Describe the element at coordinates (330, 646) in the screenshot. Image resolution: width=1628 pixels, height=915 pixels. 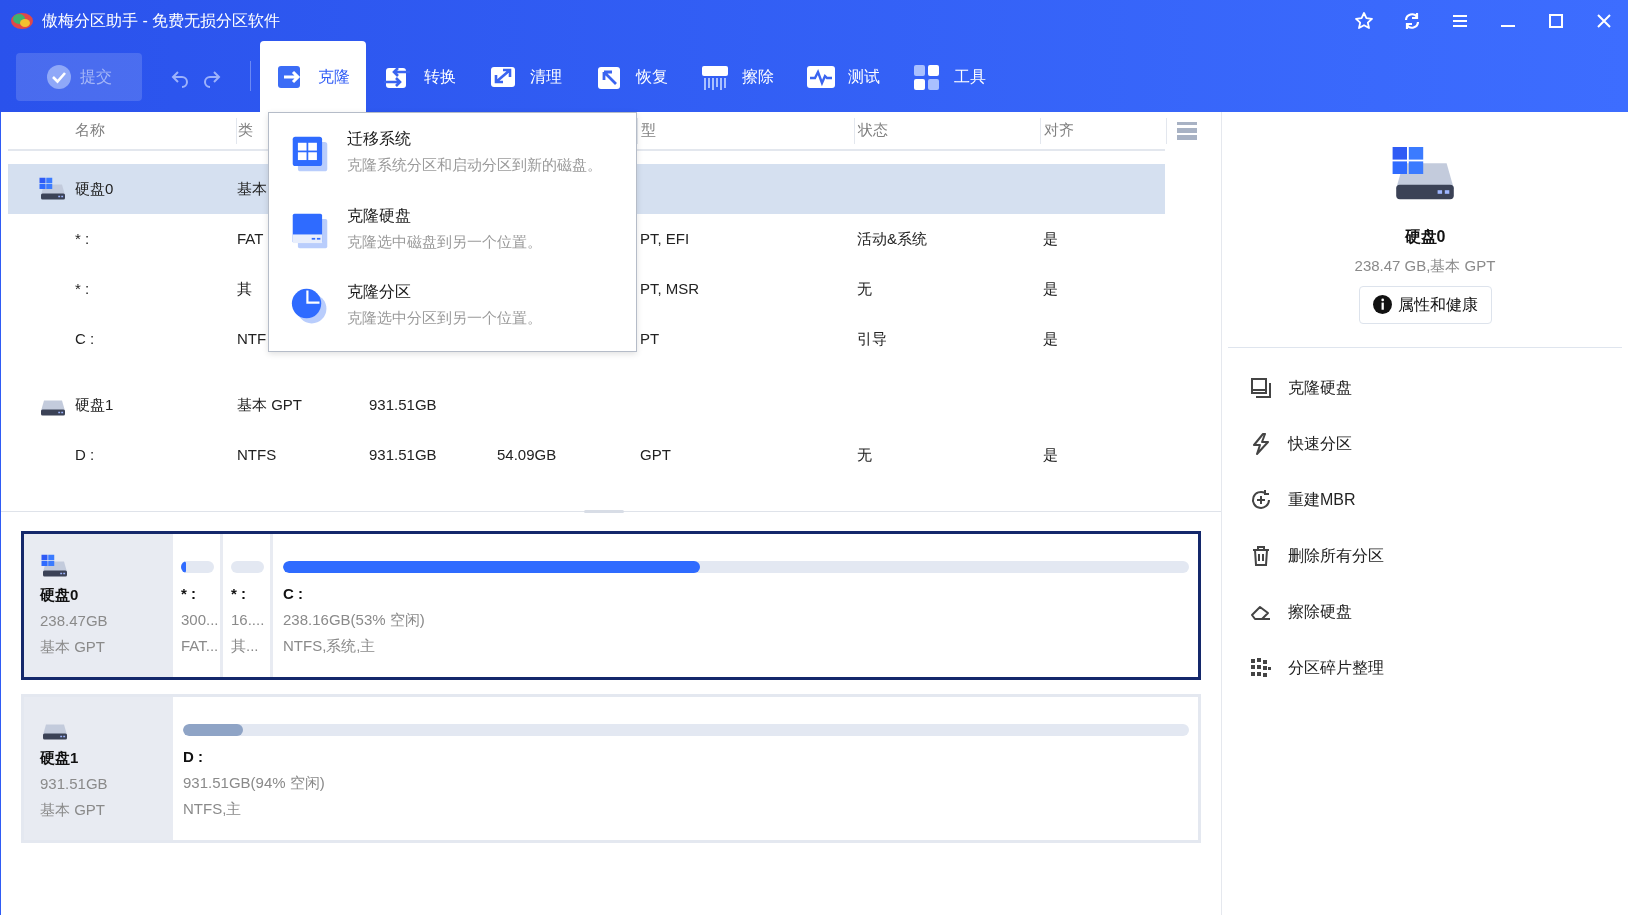
I see `partition-info: NTFS,系统,主` at that location.